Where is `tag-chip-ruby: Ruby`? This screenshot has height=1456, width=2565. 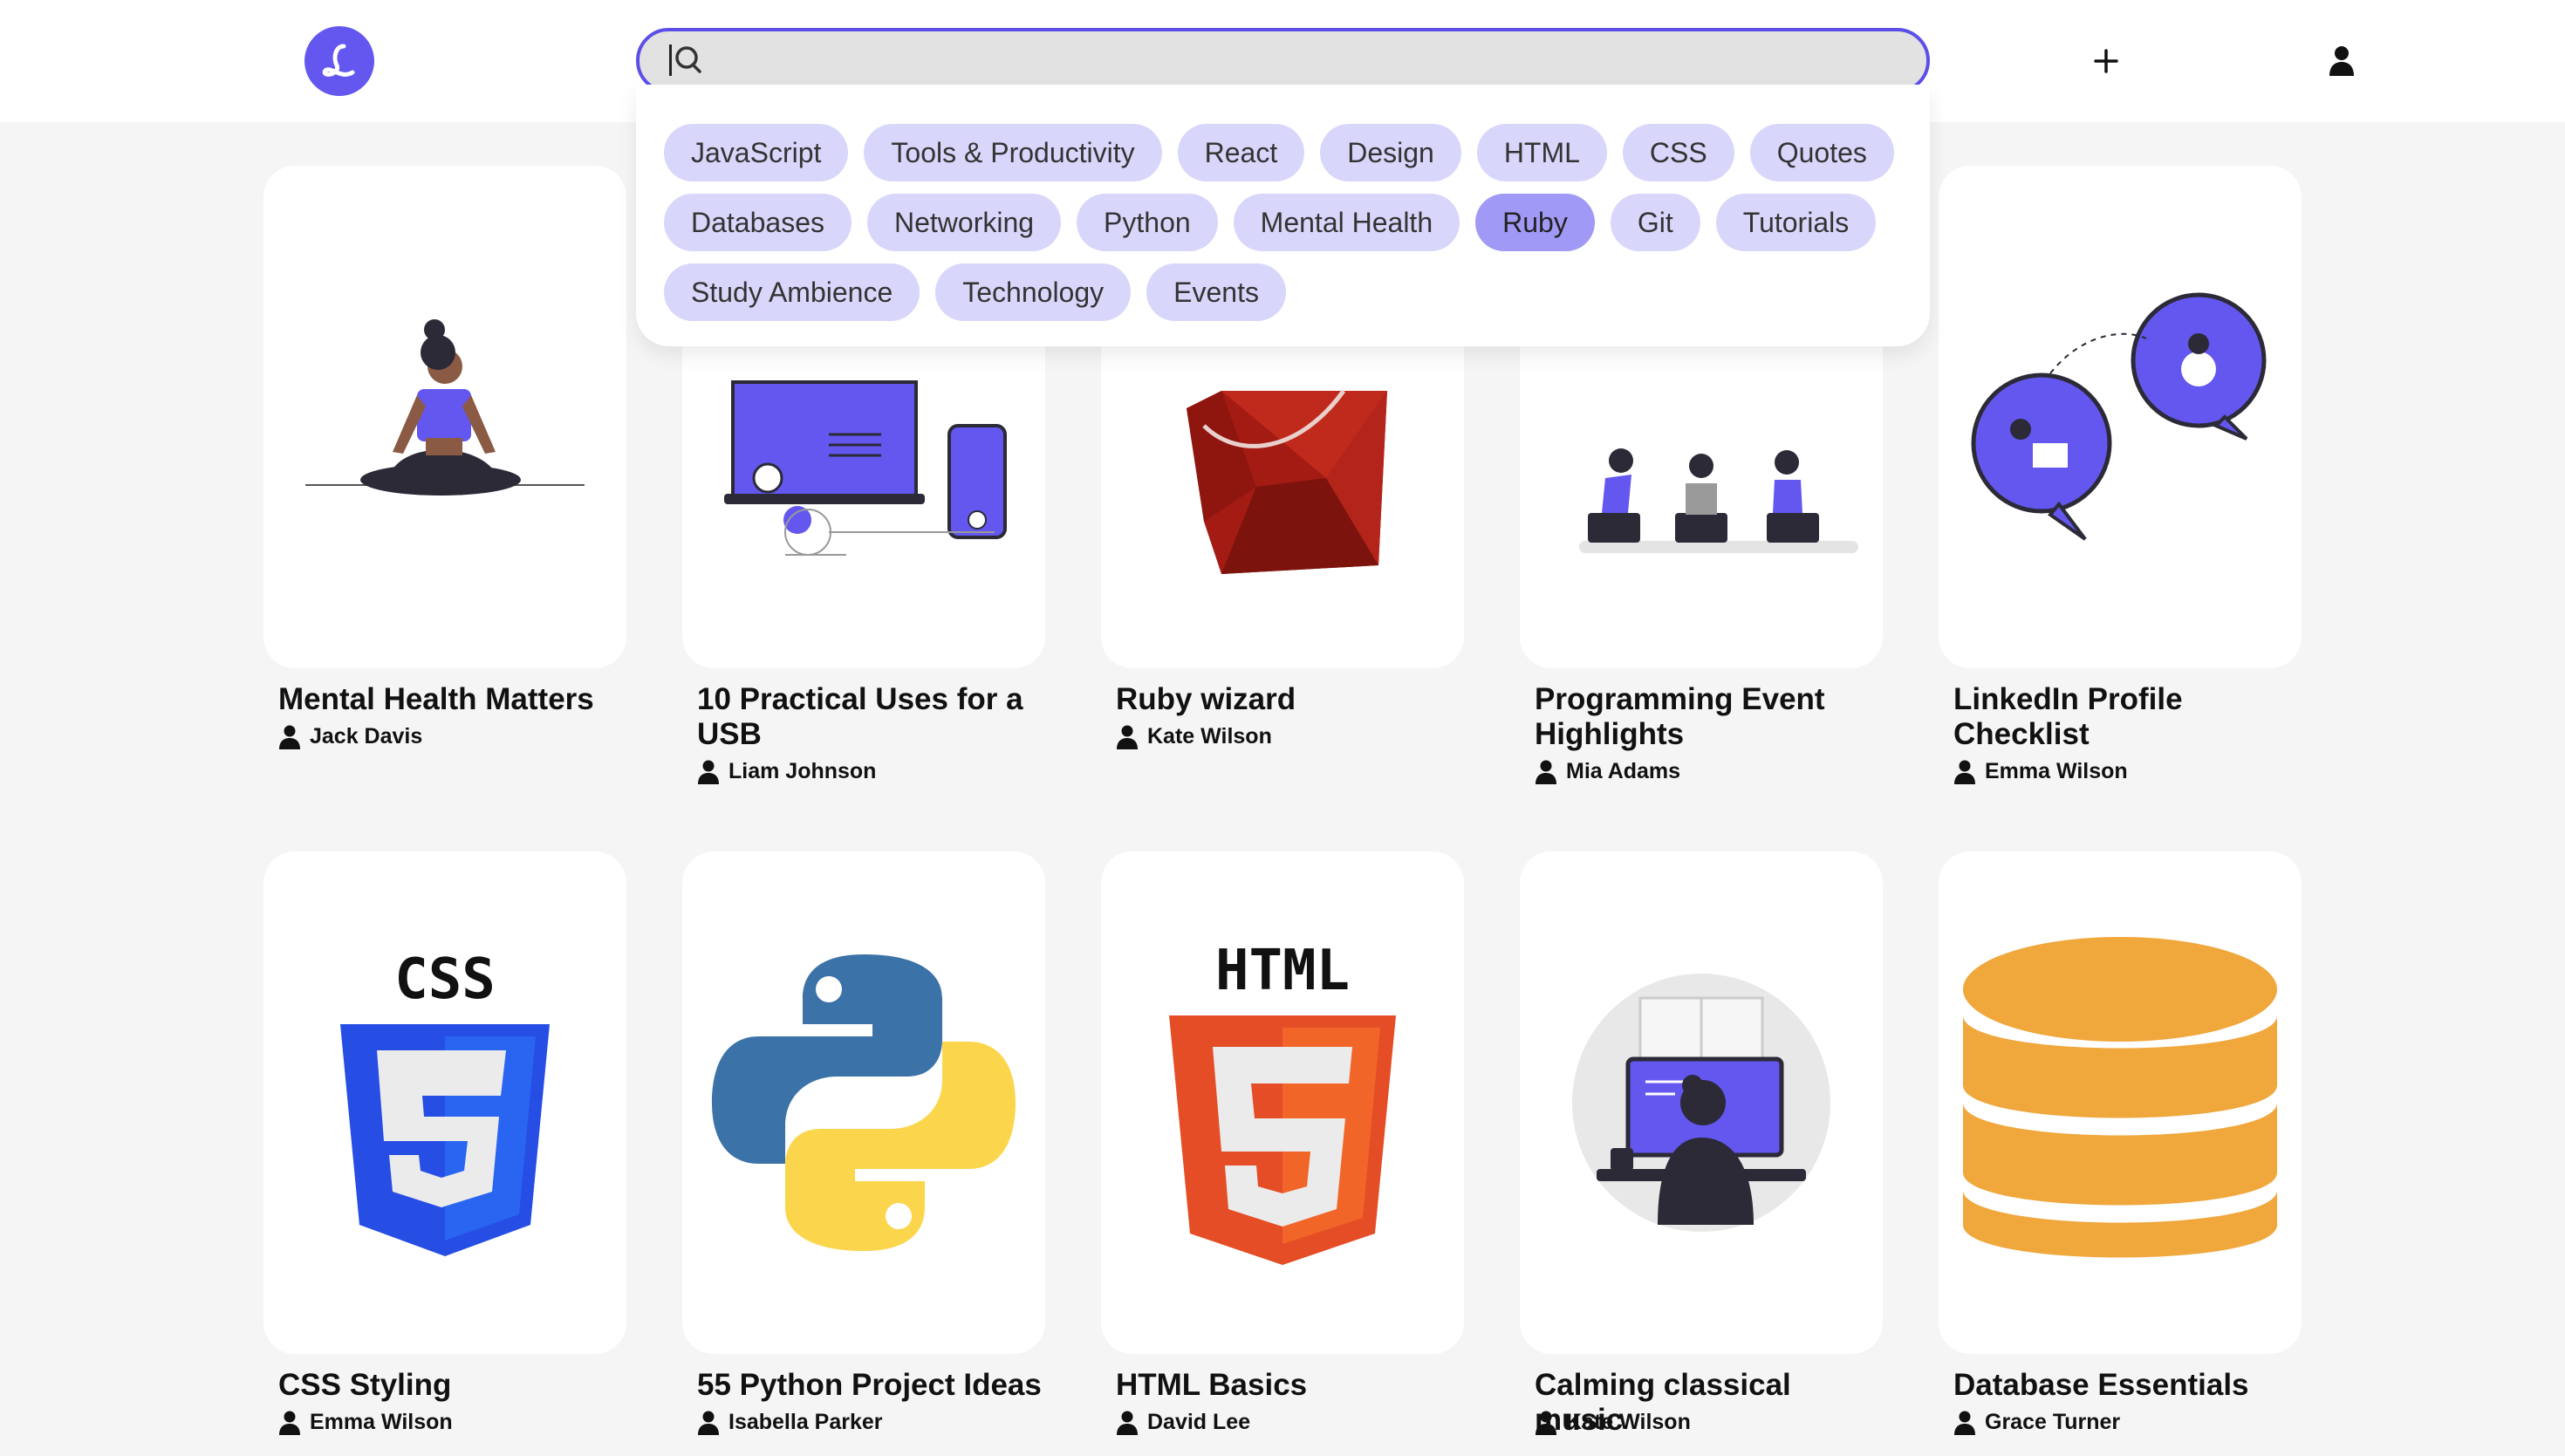
tag-chip-ruby: Ruby is located at coordinates (1535, 222).